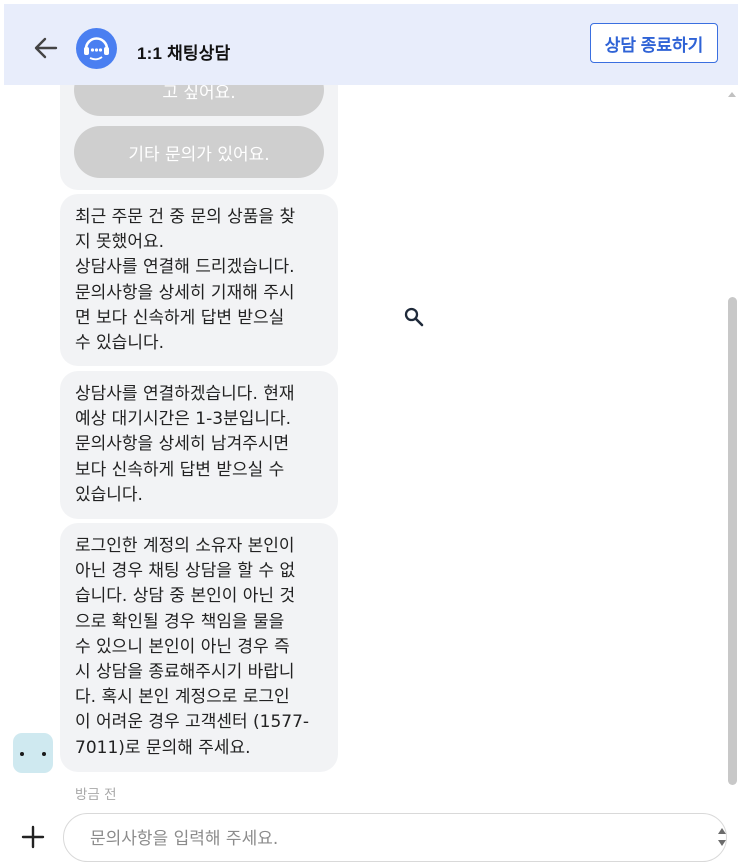 This screenshot has width=739, height=866. I want to click on scroll-spinner-icon, so click(722, 837).